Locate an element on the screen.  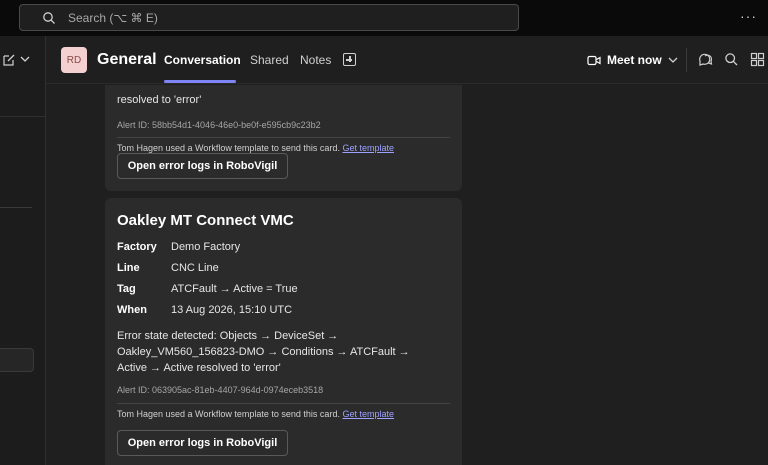
title-bar: Search (⌥ ⌘ E) ··· is located at coordinates (384, 18).